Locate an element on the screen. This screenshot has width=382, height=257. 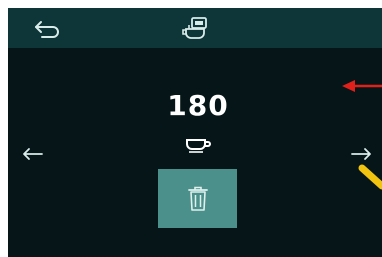
arrow-left-icon is located at coordinates (33, 154).